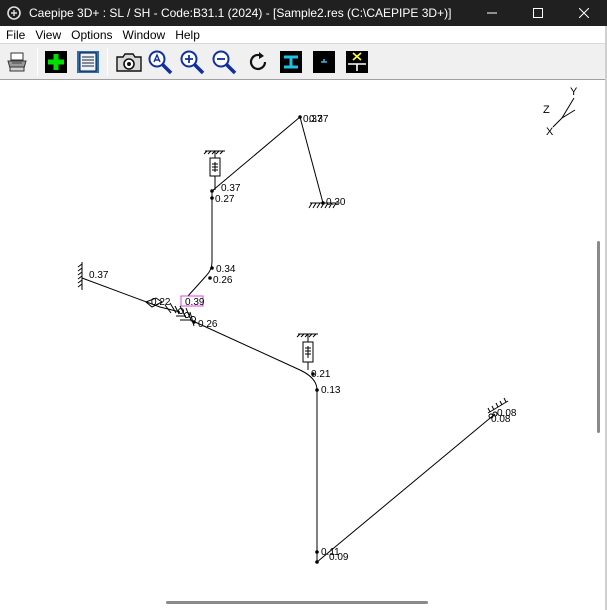 The height and width of the screenshot is (610, 607). I want to click on vertical-scroll-thumb, so click(598, 337).